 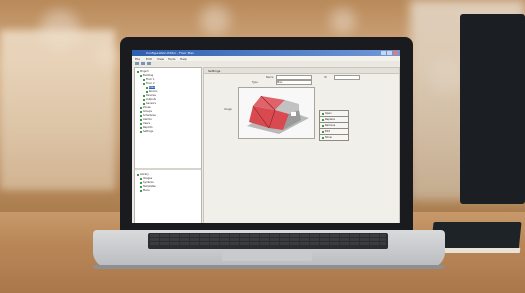 I want to click on name-label: Name, so click(x=270, y=77).